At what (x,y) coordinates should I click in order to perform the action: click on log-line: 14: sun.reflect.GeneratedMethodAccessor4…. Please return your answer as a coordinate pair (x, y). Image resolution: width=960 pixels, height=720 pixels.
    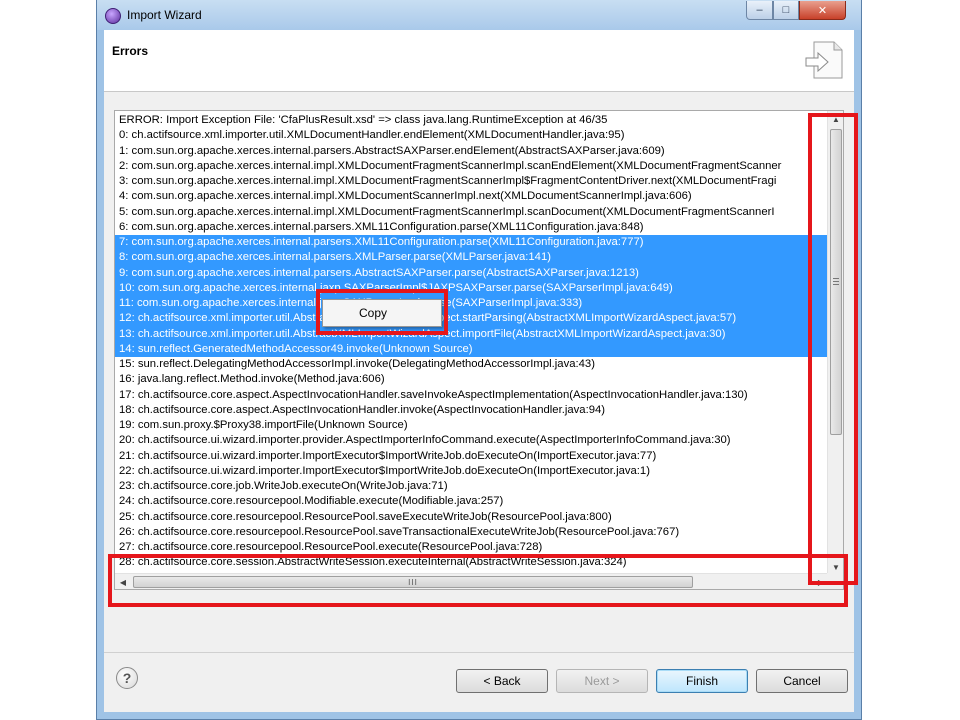
    Looking at the image, I should click on (474, 349).